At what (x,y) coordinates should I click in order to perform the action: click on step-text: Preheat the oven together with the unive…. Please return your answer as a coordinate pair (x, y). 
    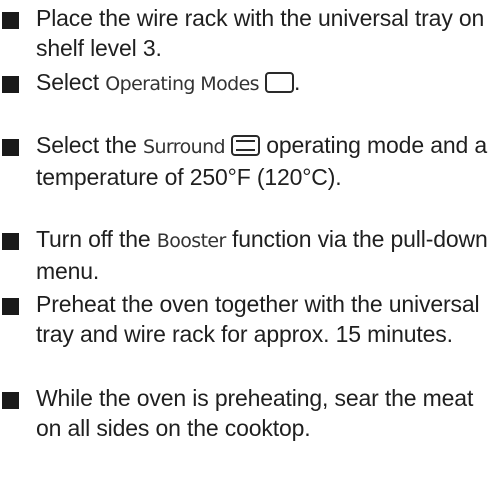
    Looking at the image, I should click on (258, 319).